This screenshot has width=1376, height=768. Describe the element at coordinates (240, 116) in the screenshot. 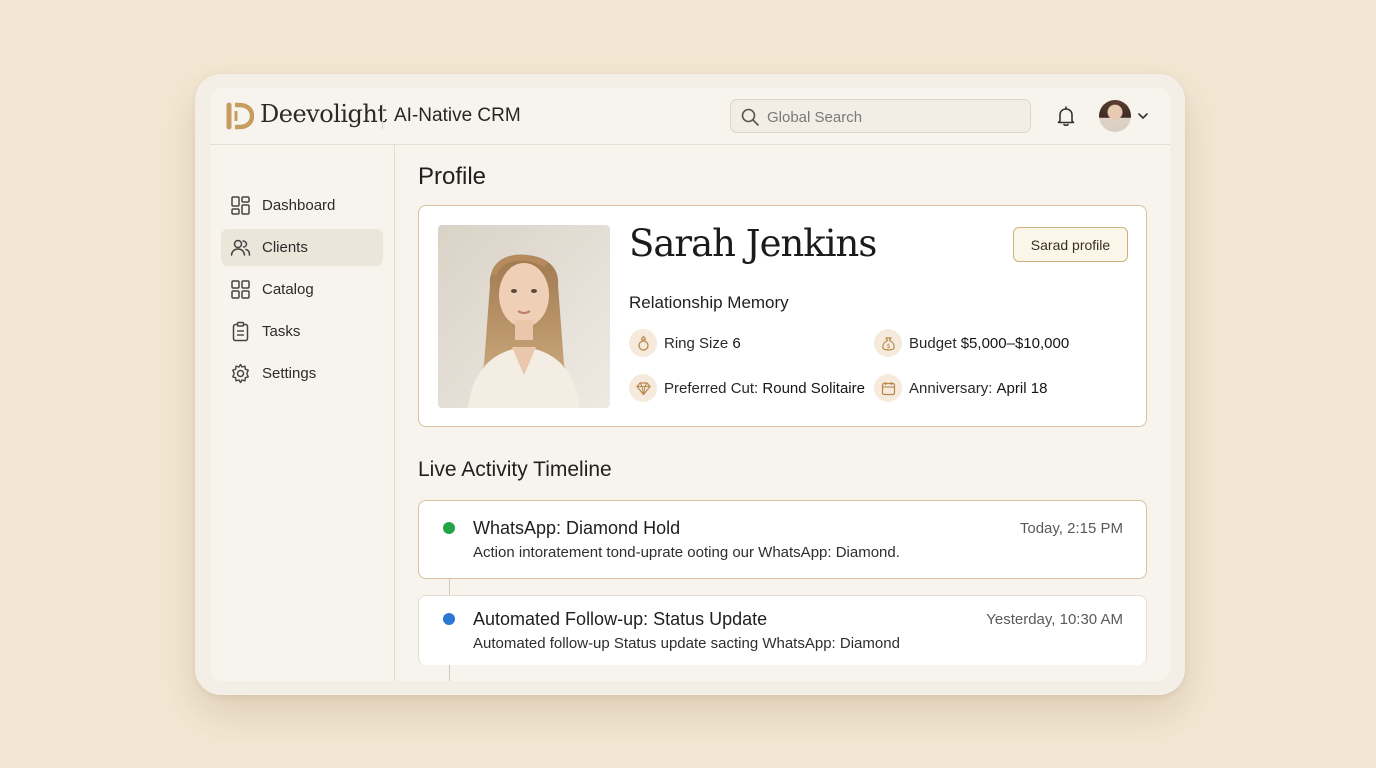

I see `brand-logo-icon` at that location.